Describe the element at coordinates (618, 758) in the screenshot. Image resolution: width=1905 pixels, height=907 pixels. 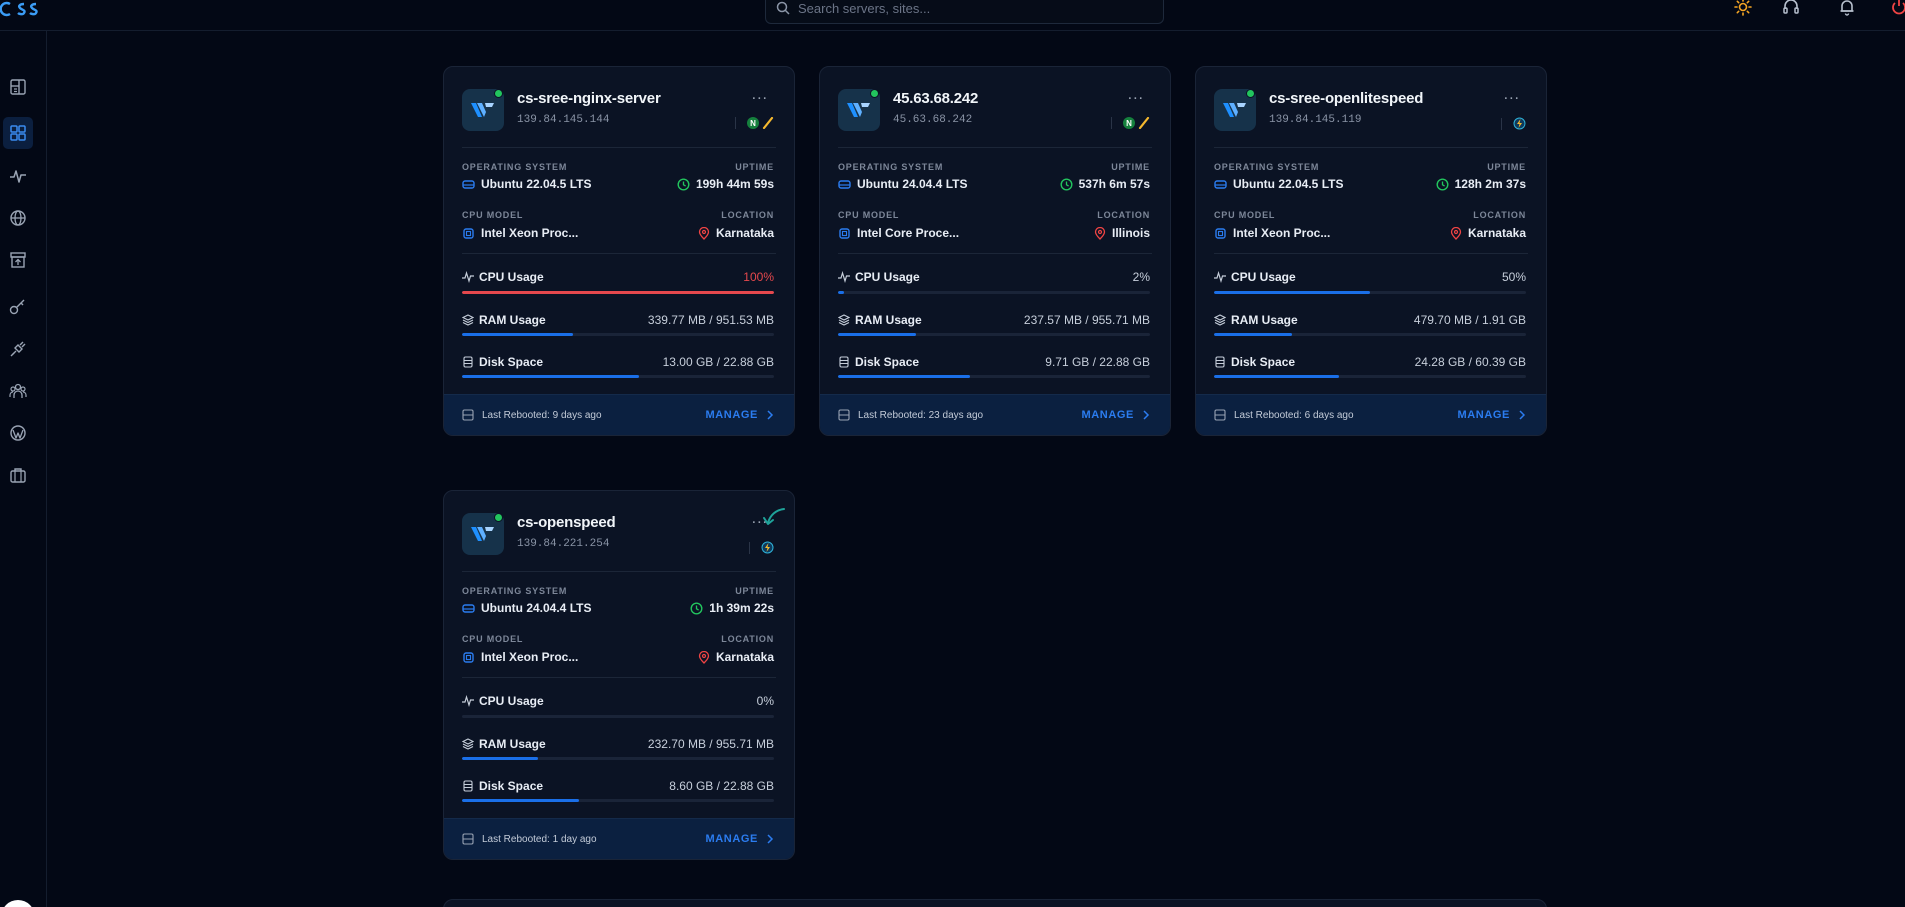
I see `ram-usage-bar` at that location.